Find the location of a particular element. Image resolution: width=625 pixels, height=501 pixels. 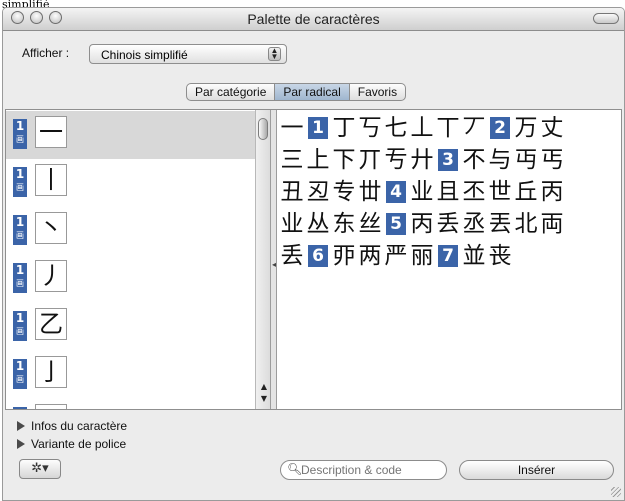

search-icon: 🔍︎ is located at coordinates (295, 469).